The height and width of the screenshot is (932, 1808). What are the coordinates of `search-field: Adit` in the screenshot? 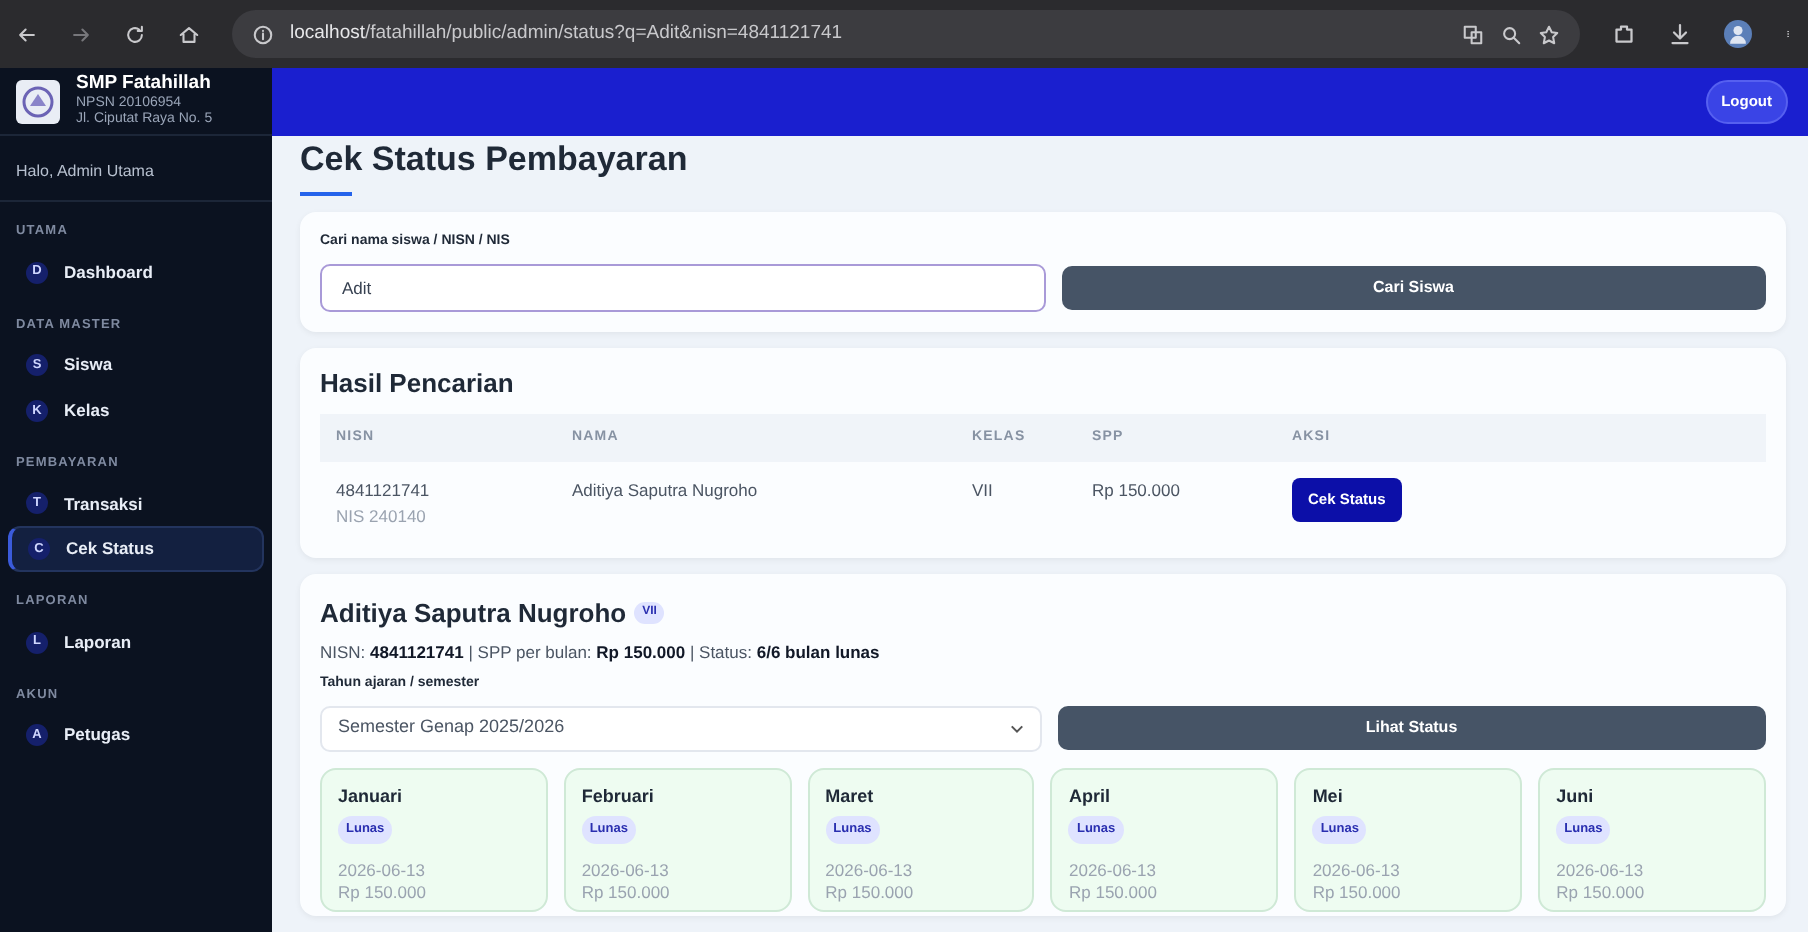 It's located at (682, 287).